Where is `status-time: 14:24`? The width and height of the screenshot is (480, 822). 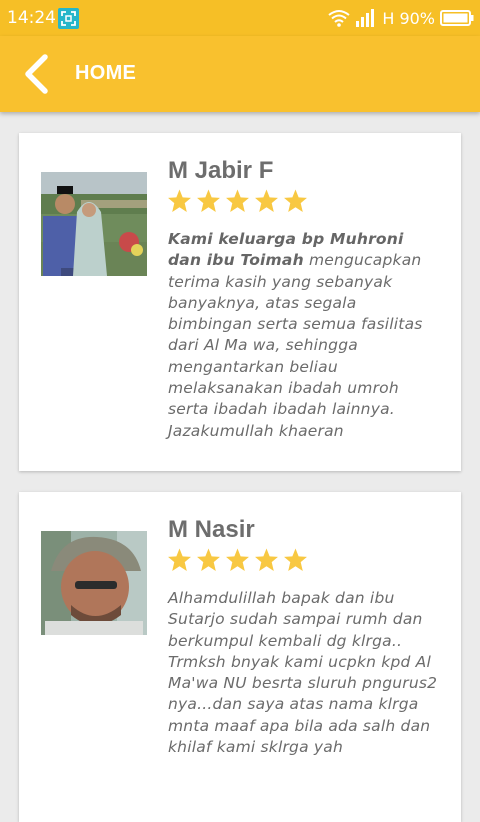 status-time: 14:24 is located at coordinates (31, 18).